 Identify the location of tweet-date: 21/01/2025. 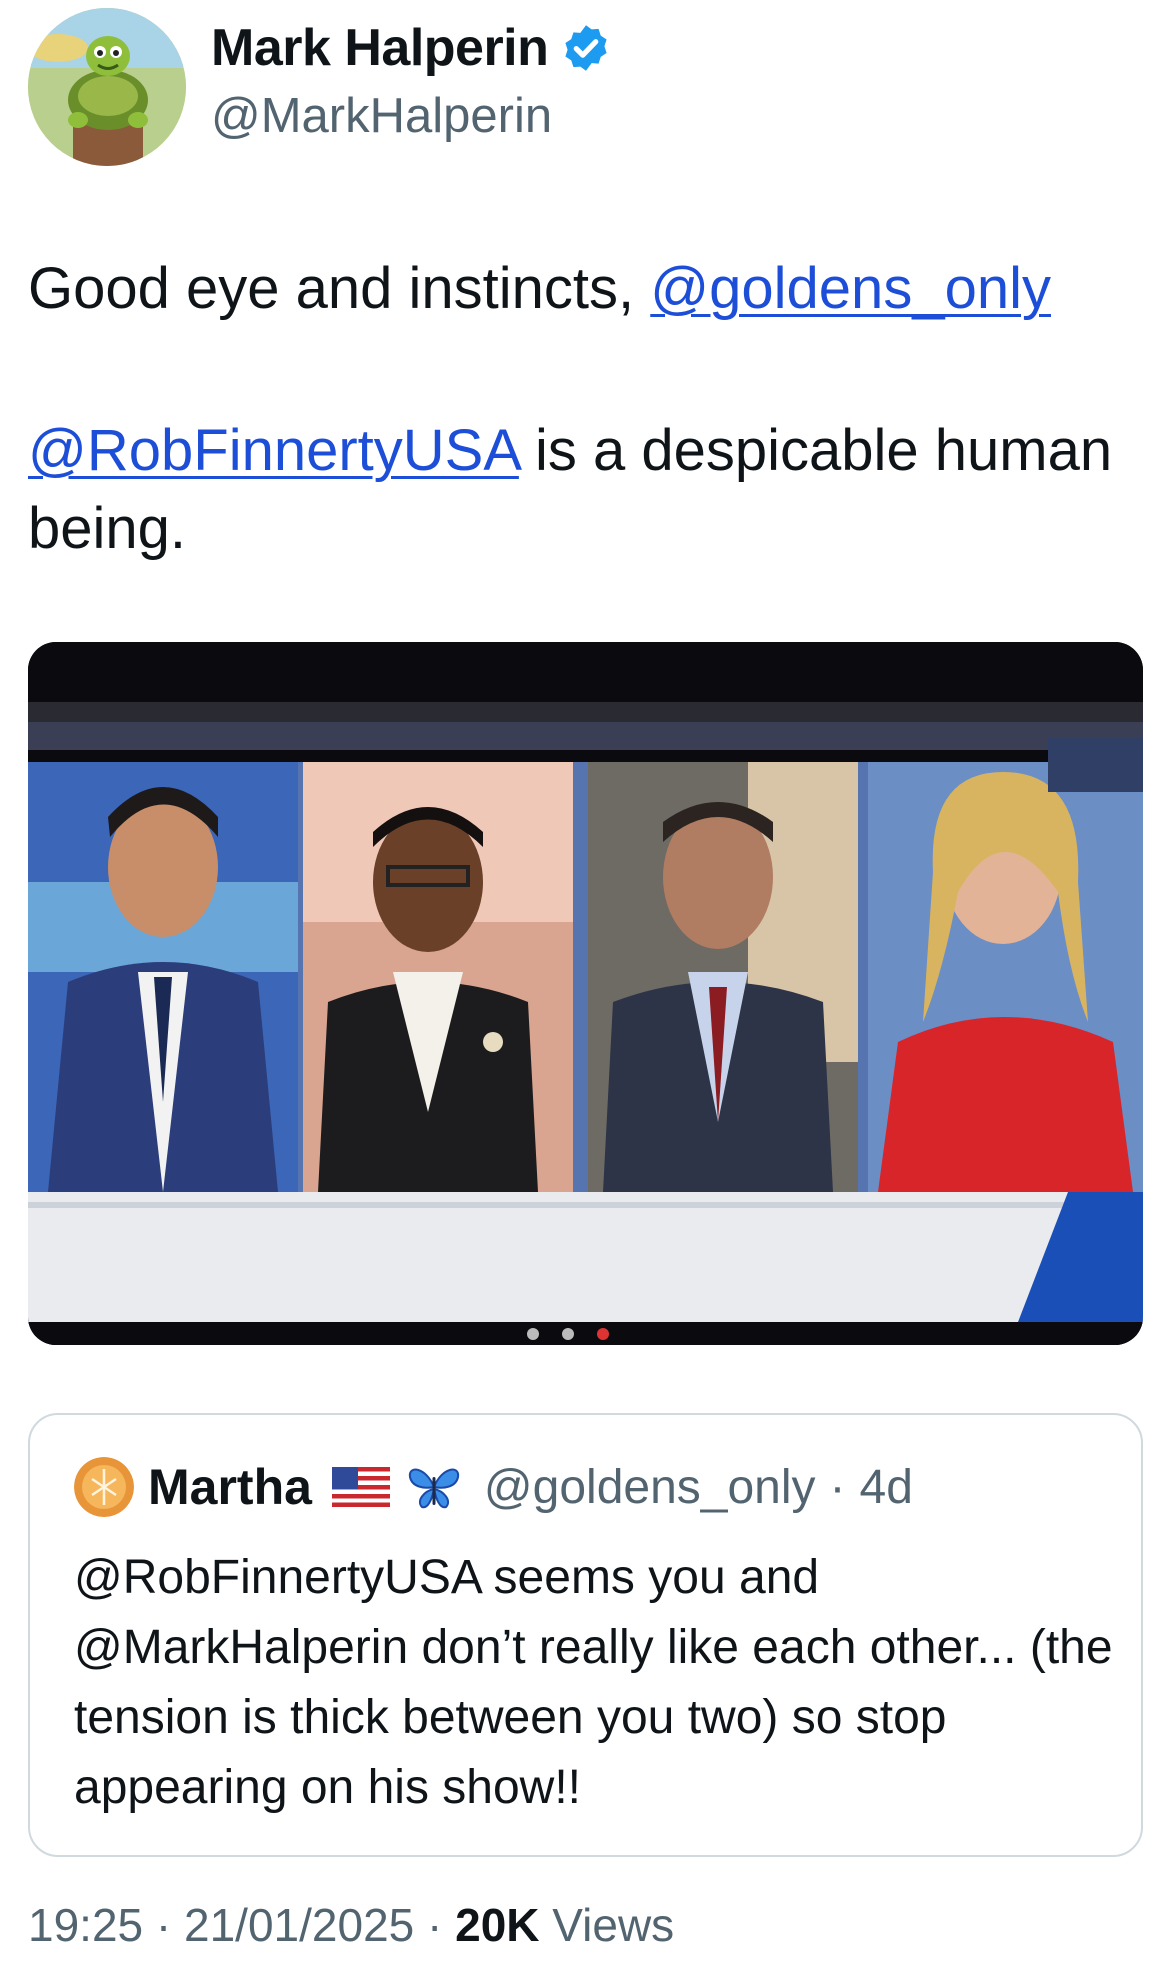
(299, 1925).